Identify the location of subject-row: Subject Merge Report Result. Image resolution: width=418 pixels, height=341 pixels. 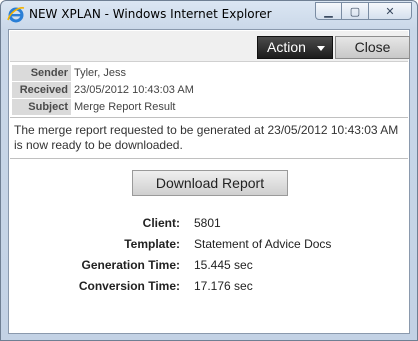
(209, 107).